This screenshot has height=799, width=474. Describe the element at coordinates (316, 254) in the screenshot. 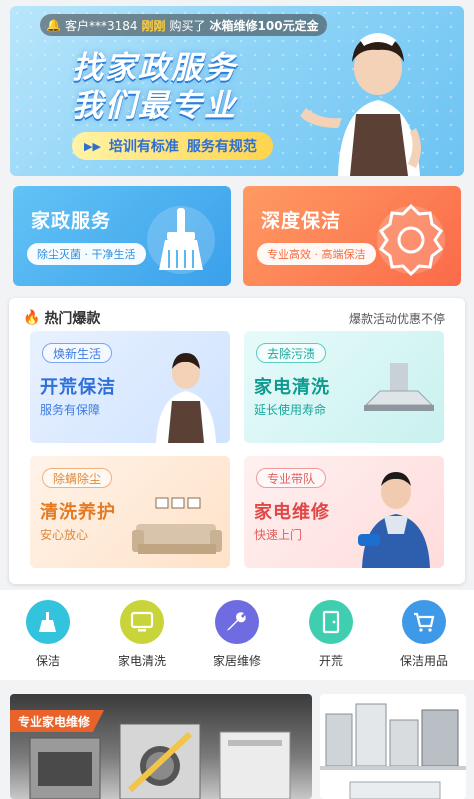

I see `card-pill: 专业高效 · 高端保洁` at that location.